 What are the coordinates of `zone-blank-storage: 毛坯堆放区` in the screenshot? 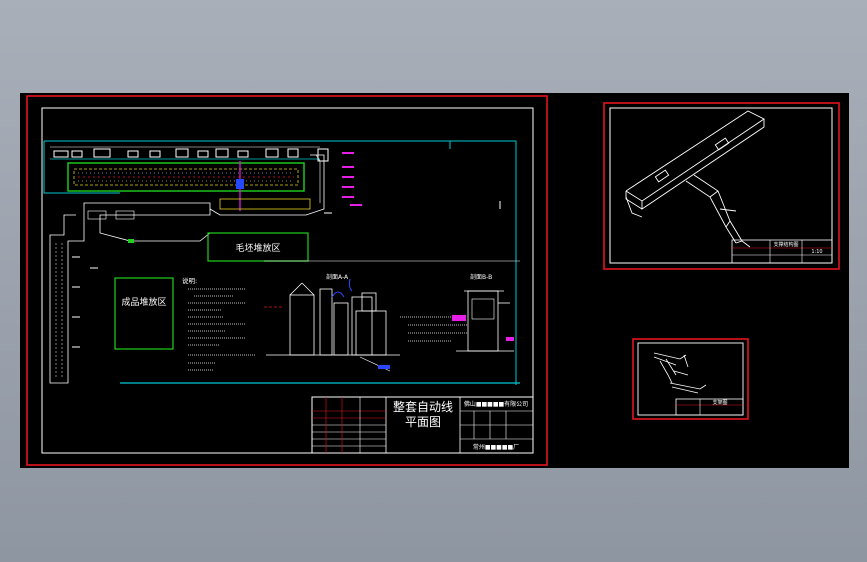 It's located at (258, 247).